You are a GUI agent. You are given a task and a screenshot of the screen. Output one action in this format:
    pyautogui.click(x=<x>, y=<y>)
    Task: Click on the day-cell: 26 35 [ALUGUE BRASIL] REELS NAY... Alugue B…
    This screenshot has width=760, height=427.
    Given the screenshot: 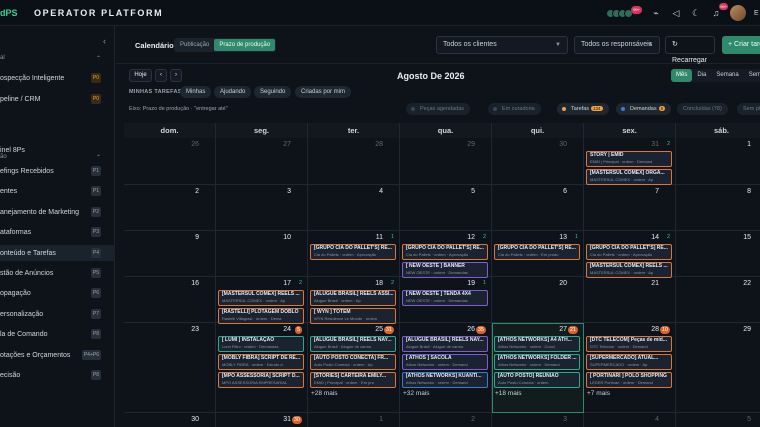 What is the action you would take?
    pyautogui.click(x=446, y=368)
    